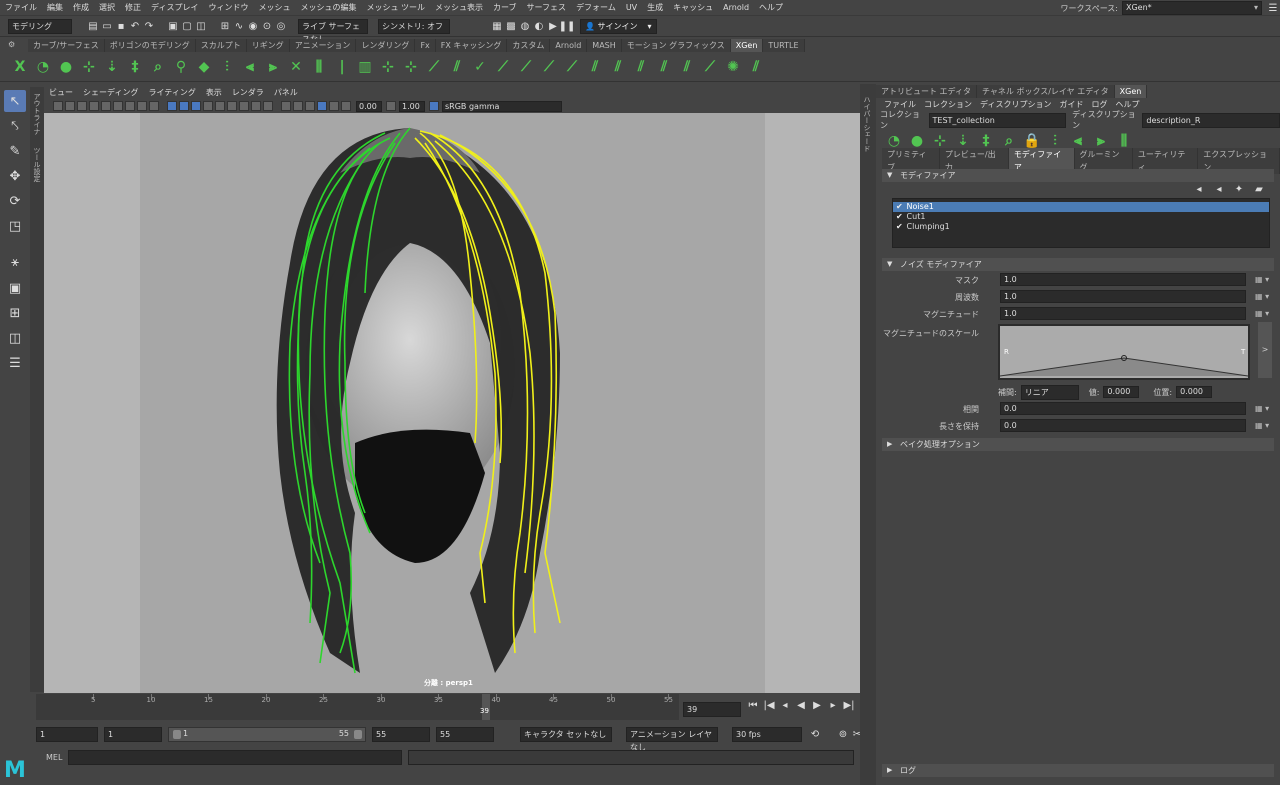  Describe the element at coordinates (135, 67) in the screenshot. I see `shelf-tool-icon: ‡` at that location.